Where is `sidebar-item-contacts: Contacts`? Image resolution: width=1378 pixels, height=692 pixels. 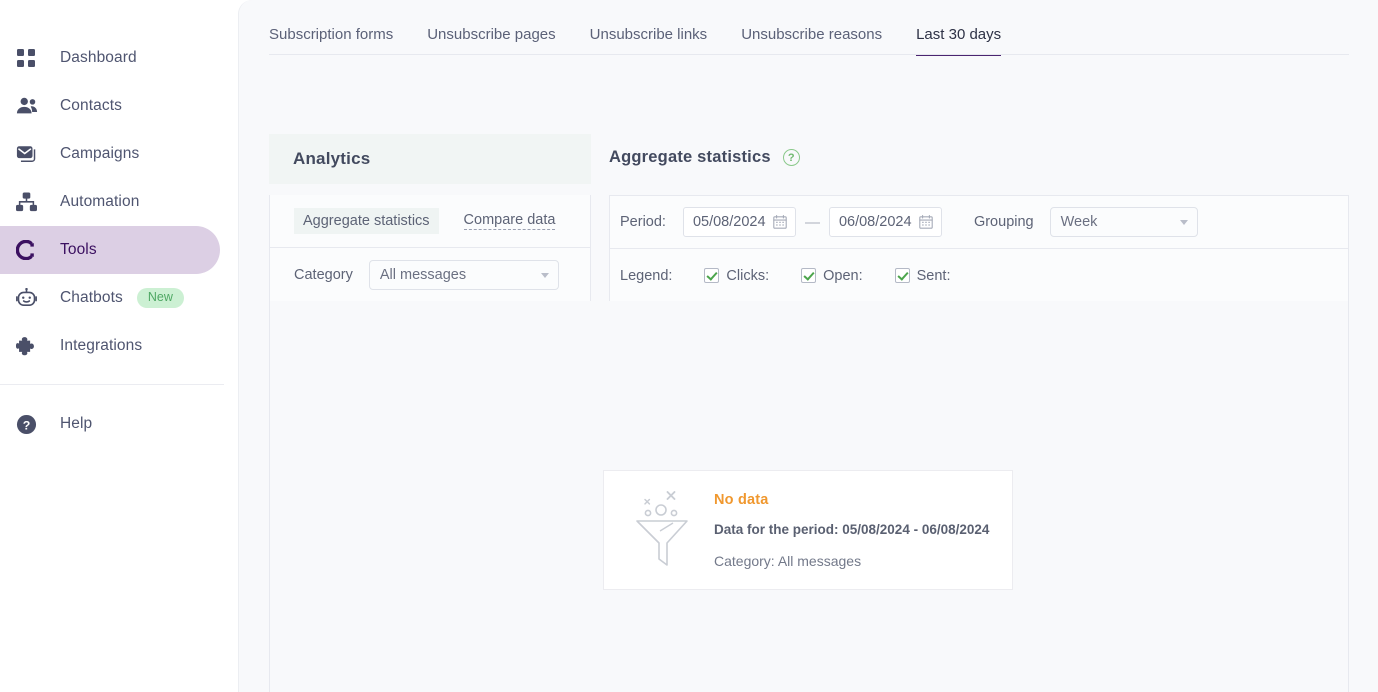
sidebar-item-contacts: Contacts is located at coordinates (110, 106).